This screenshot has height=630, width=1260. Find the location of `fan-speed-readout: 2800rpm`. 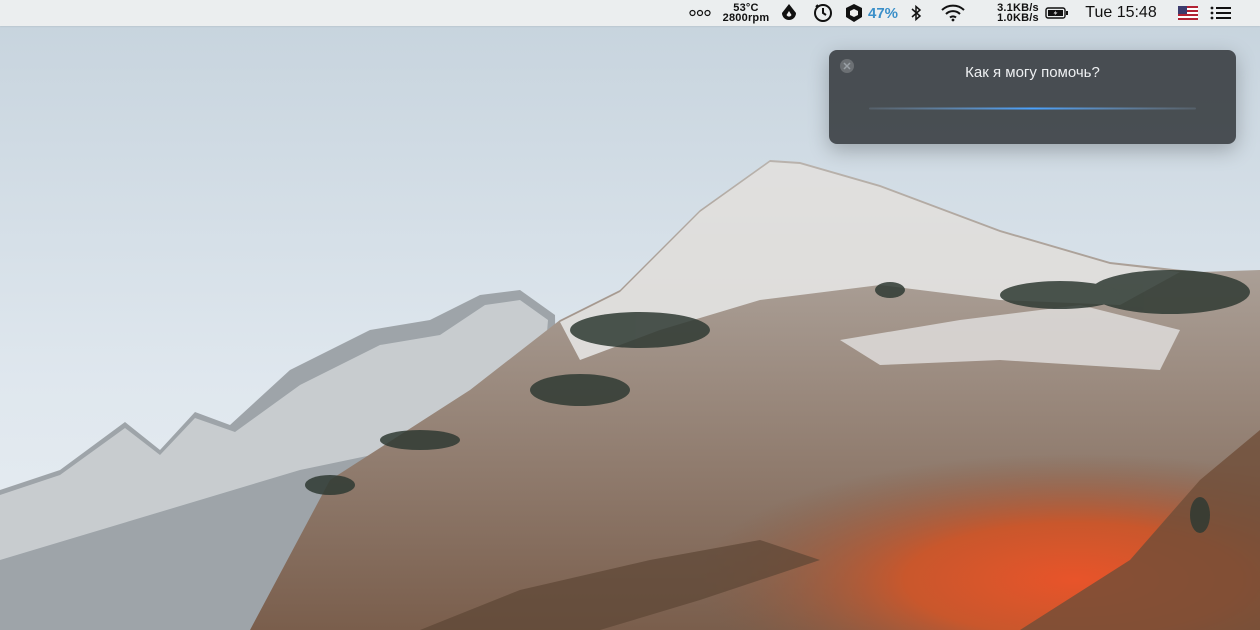

fan-speed-readout: 2800rpm is located at coordinates (746, 18).